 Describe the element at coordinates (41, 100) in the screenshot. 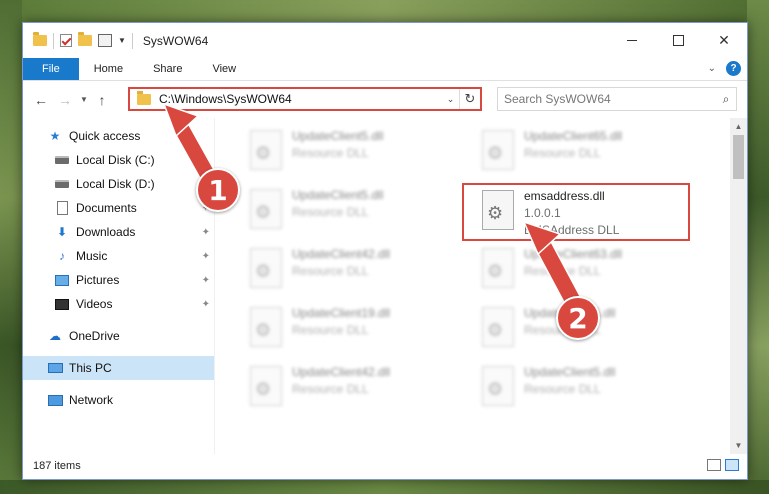

I see `back-button: ←` at that location.